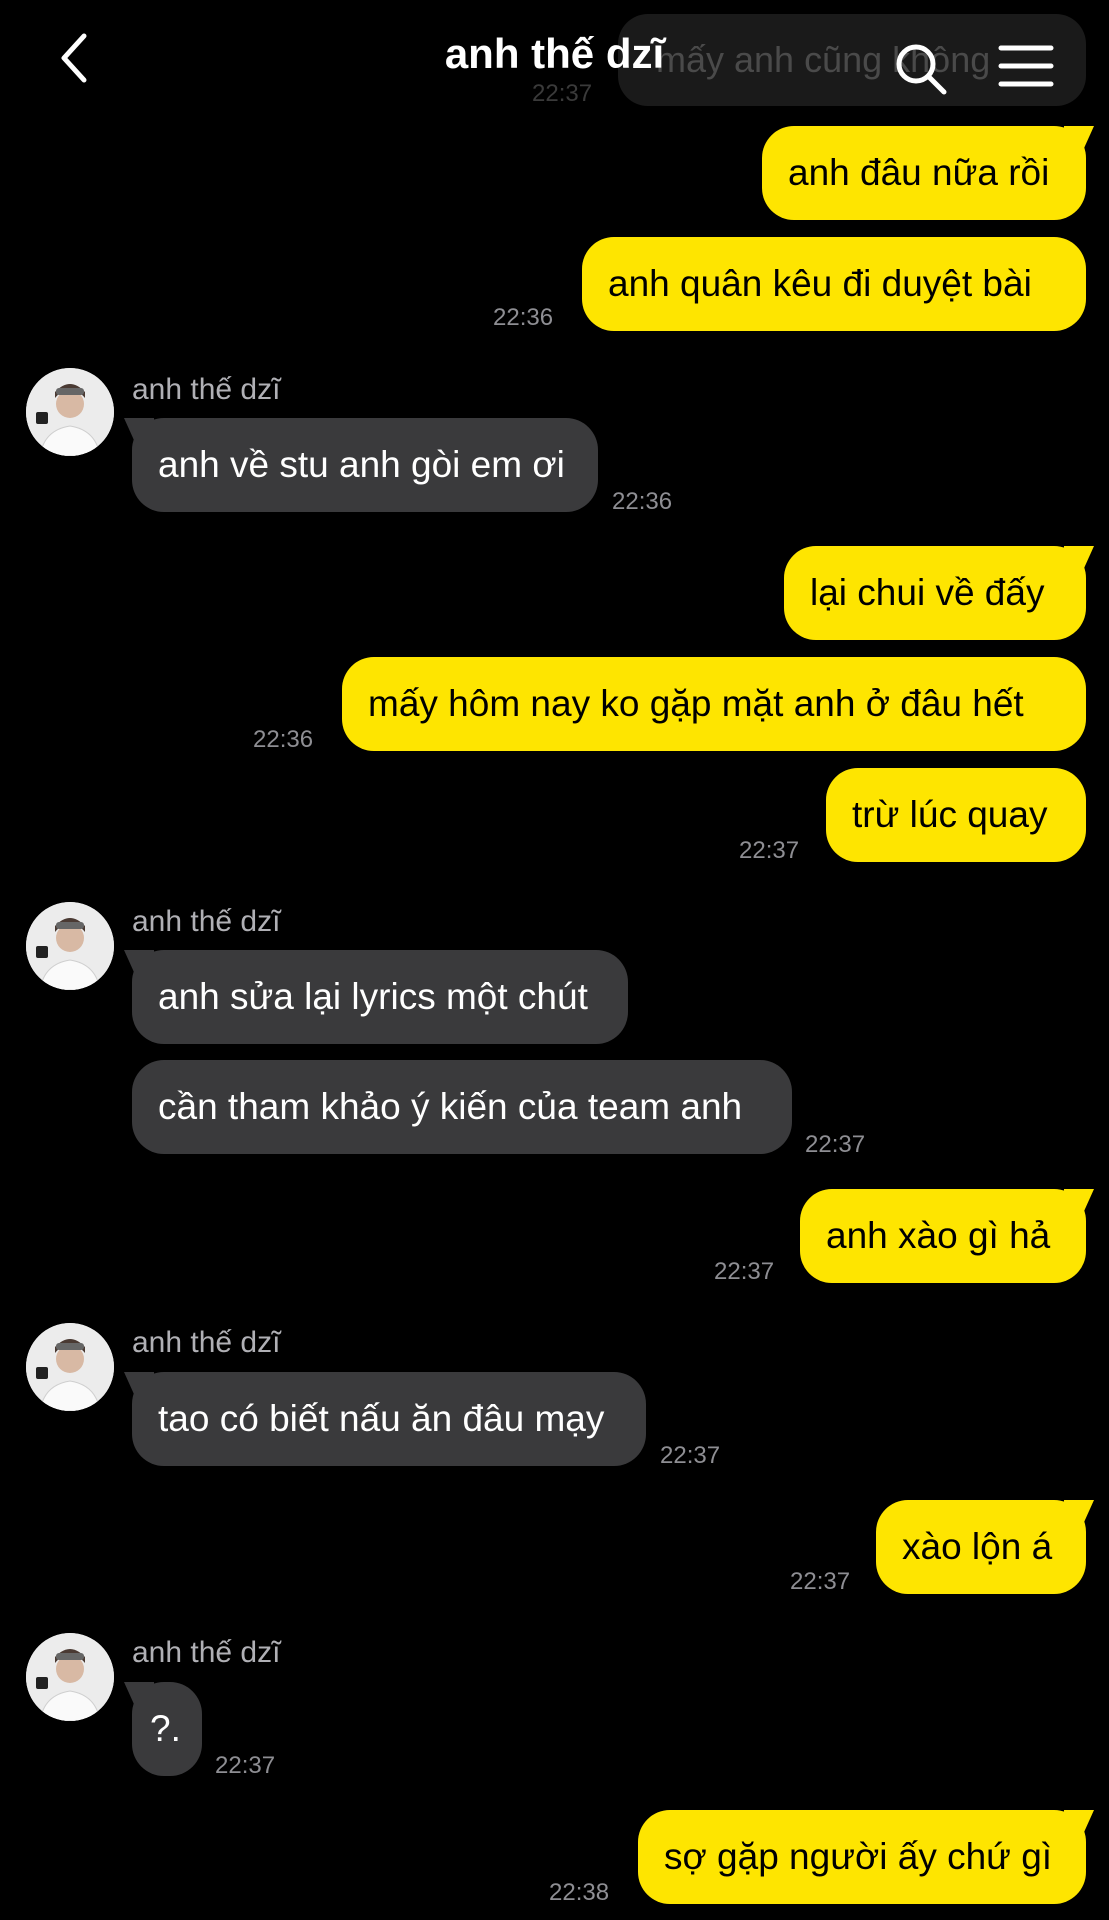 The width and height of the screenshot is (1109, 1920). Describe the element at coordinates (365, 465) in the screenshot. I see `incoming-message: anh về stu anh gòi em ơi` at that location.